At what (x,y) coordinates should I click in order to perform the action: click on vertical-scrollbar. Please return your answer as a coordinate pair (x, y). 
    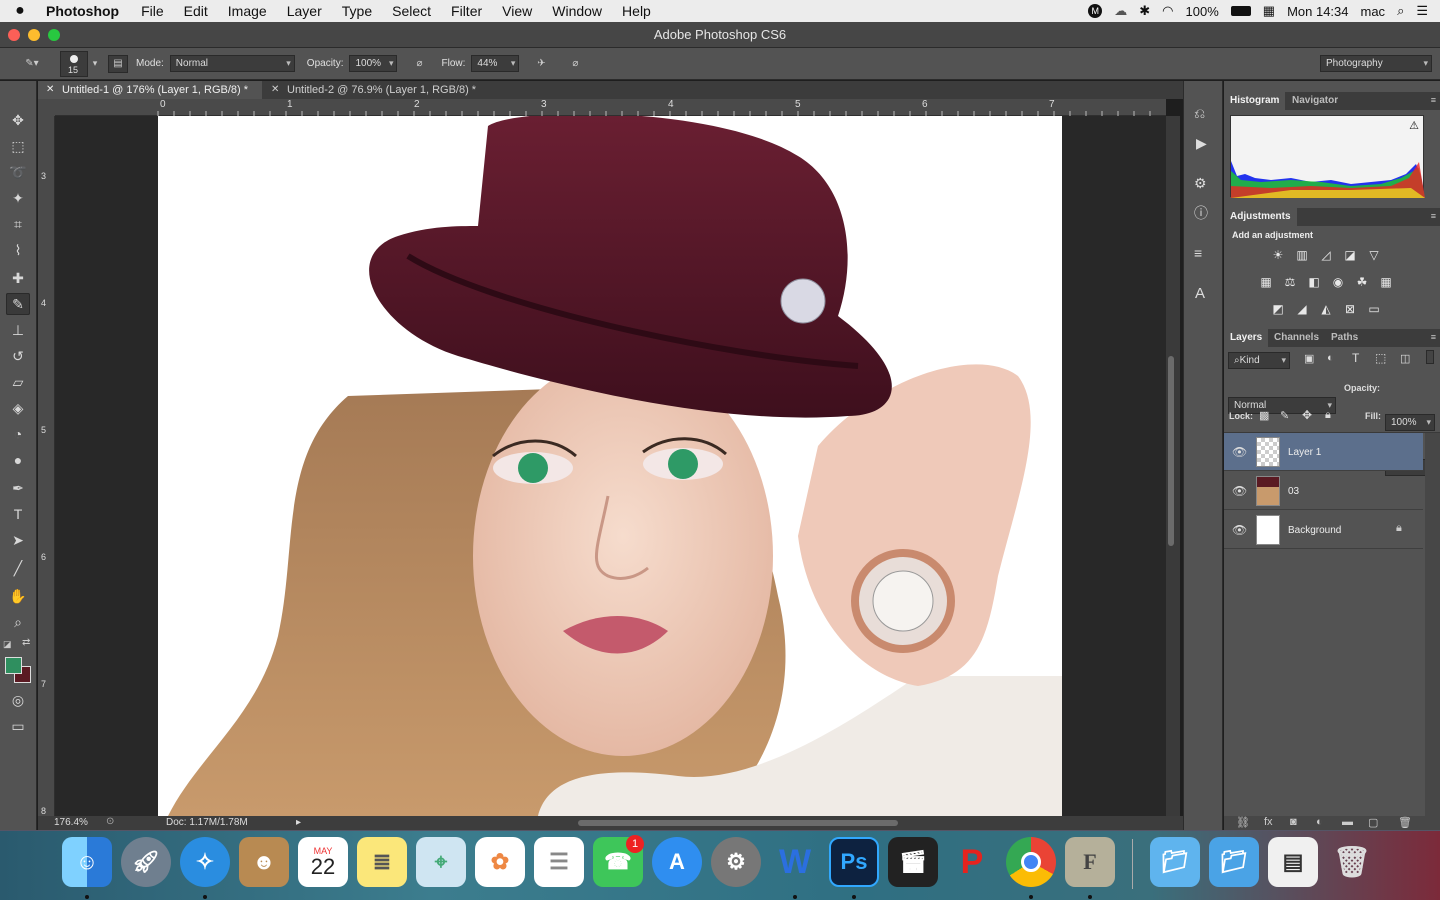
    Looking at the image, I should click on (1173, 466).